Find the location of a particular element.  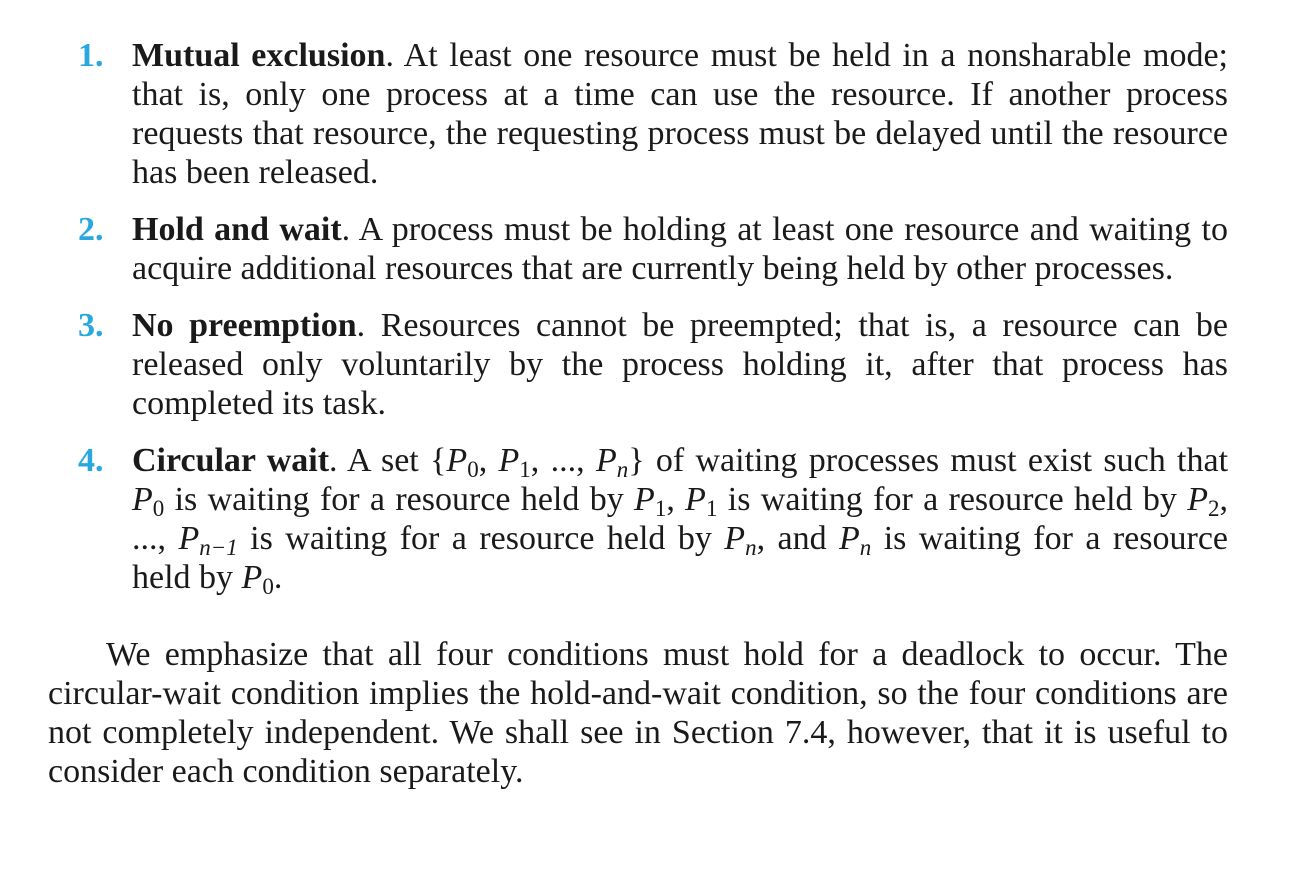

condition-term: Circular wait is located at coordinates (231, 460).